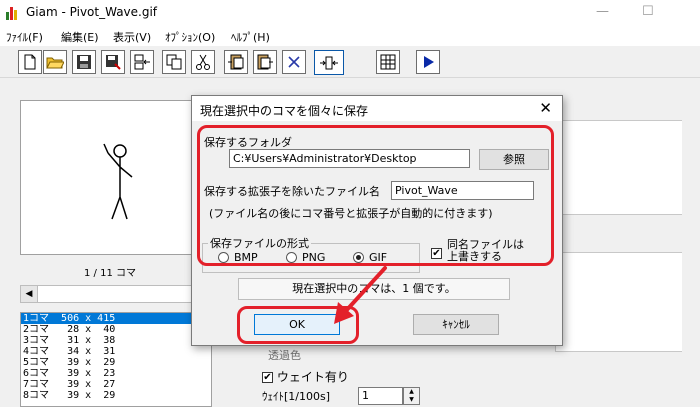  Describe the element at coordinates (190, 37) in the screenshot. I see `menu-options: ｵﾌﾟｼｮﾝ(O)` at that location.